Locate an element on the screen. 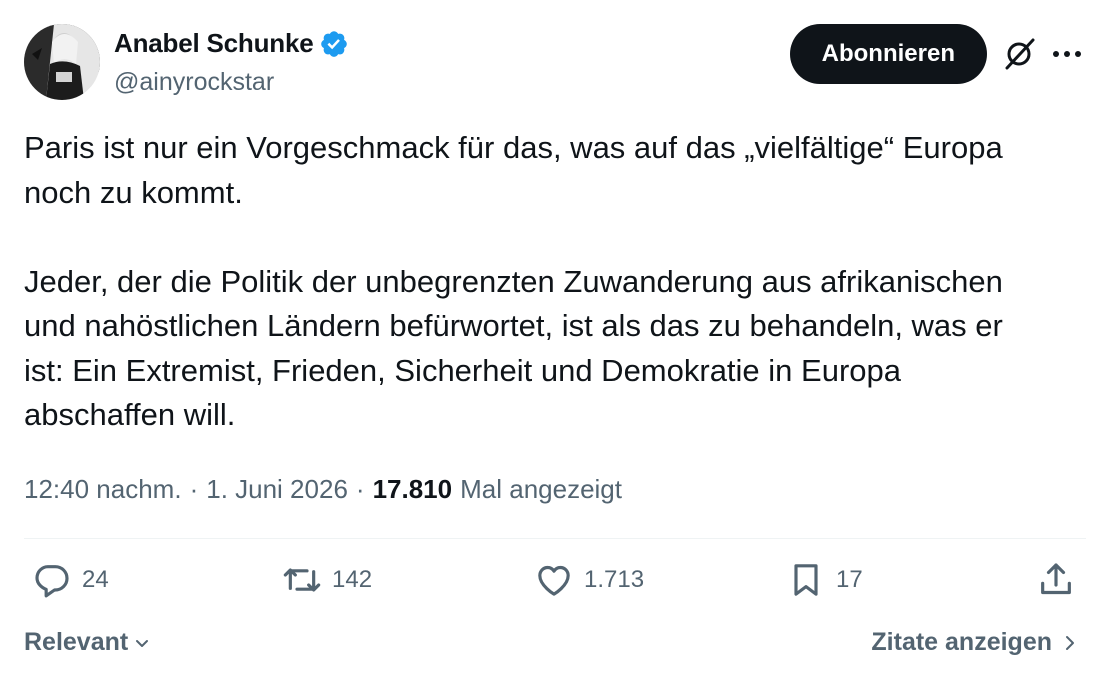 The width and height of the screenshot is (1104, 677). chevron-down-icon is located at coordinates (142, 643).